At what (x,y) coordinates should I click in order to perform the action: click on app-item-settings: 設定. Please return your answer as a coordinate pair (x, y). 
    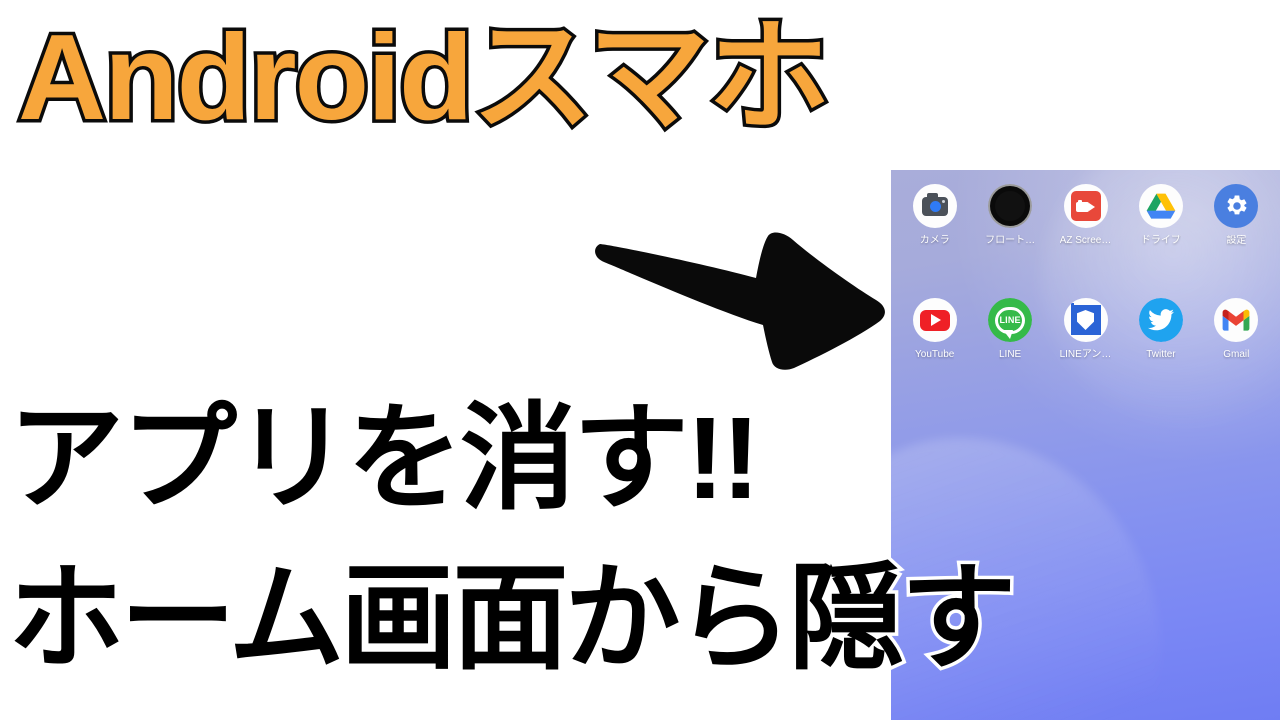
    Looking at the image, I should click on (1236, 215).